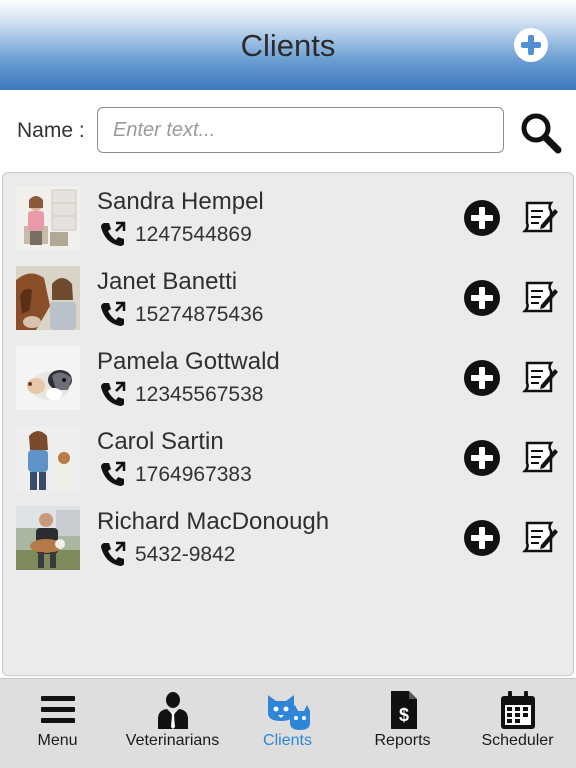  Describe the element at coordinates (288, 373) in the screenshot. I see `client-row: Pamela Gottwald 12345567538` at that location.